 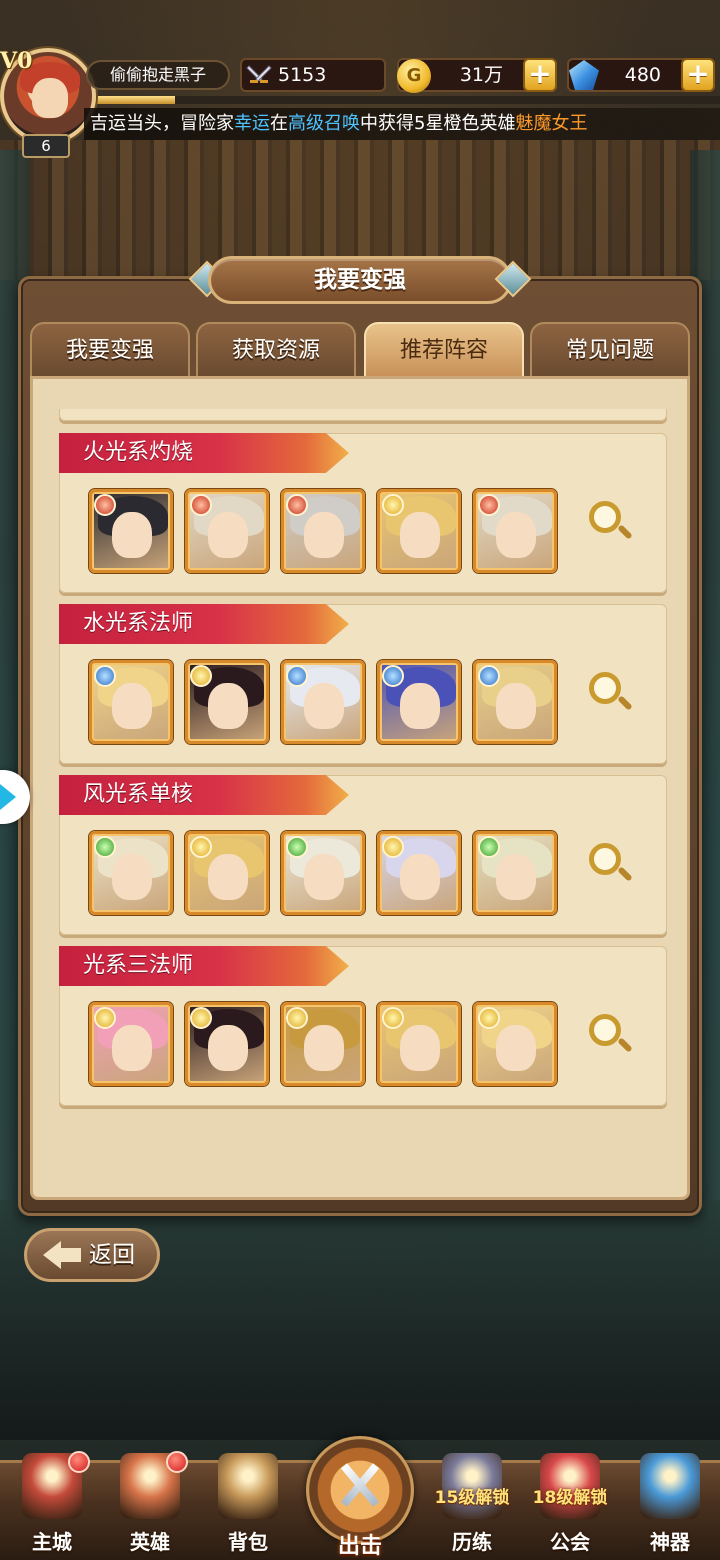 I want to click on player-name: 偷偷抱走黑子, so click(x=158, y=75).